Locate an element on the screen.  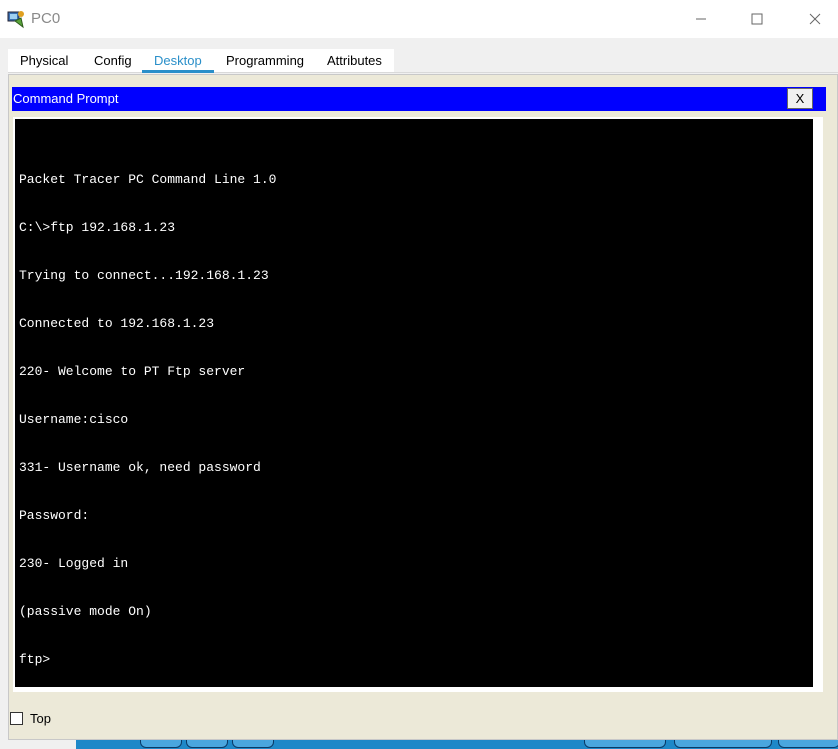
minimize-icon is located at coordinates (701, 19).